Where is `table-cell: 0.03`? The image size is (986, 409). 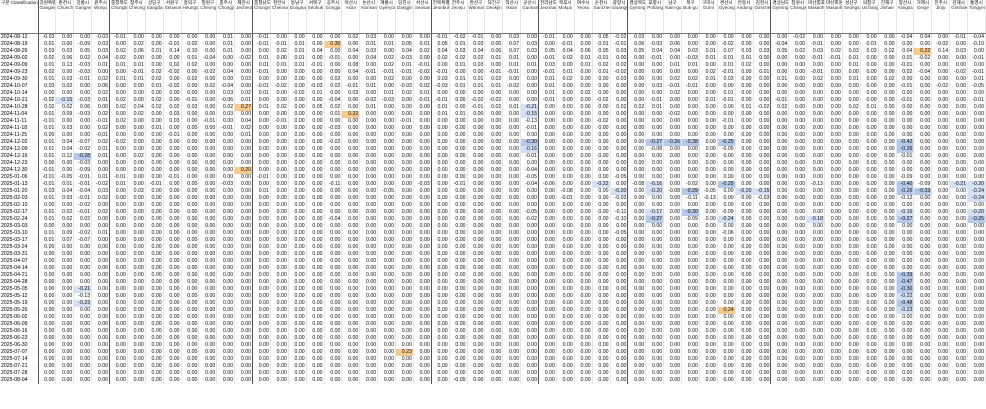 table-cell: 0.03 is located at coordinates (815, 51).